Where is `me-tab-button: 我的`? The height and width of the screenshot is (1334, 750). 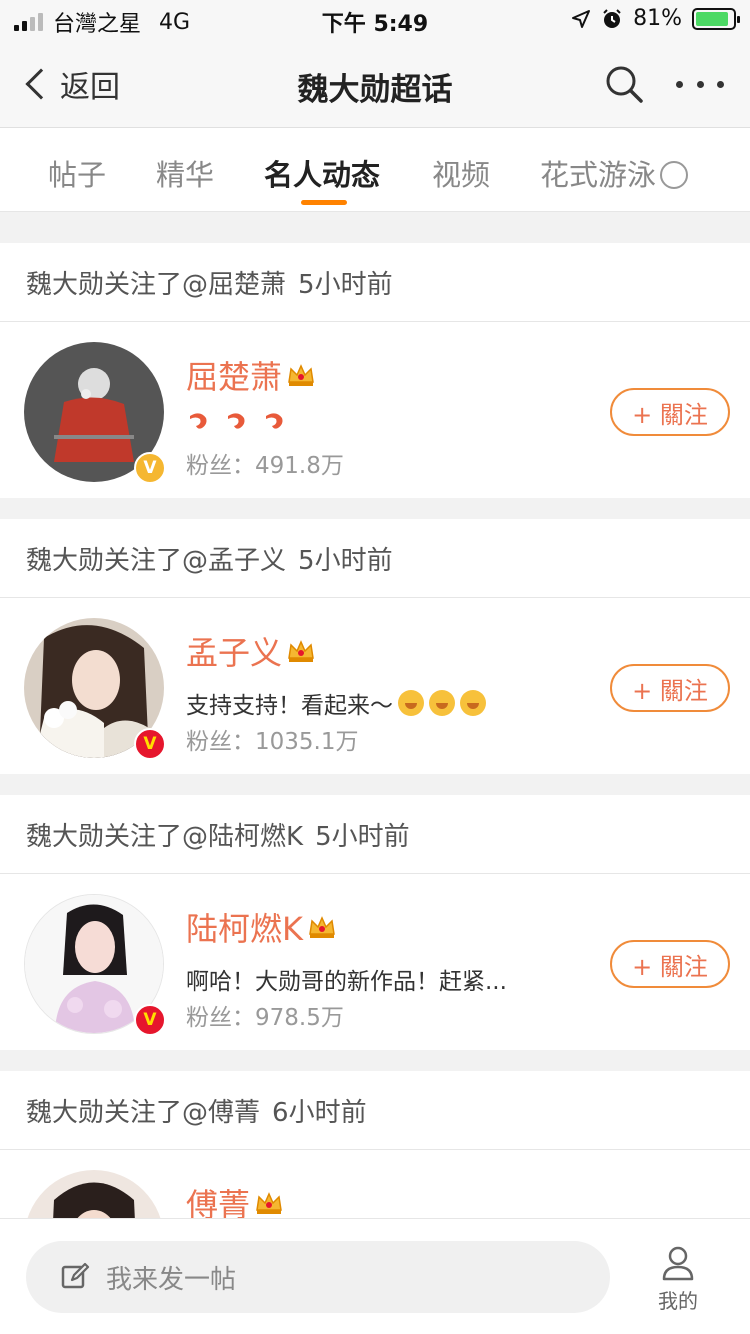
me-tab-button: 我的 is located at coordinates (678, 1279).